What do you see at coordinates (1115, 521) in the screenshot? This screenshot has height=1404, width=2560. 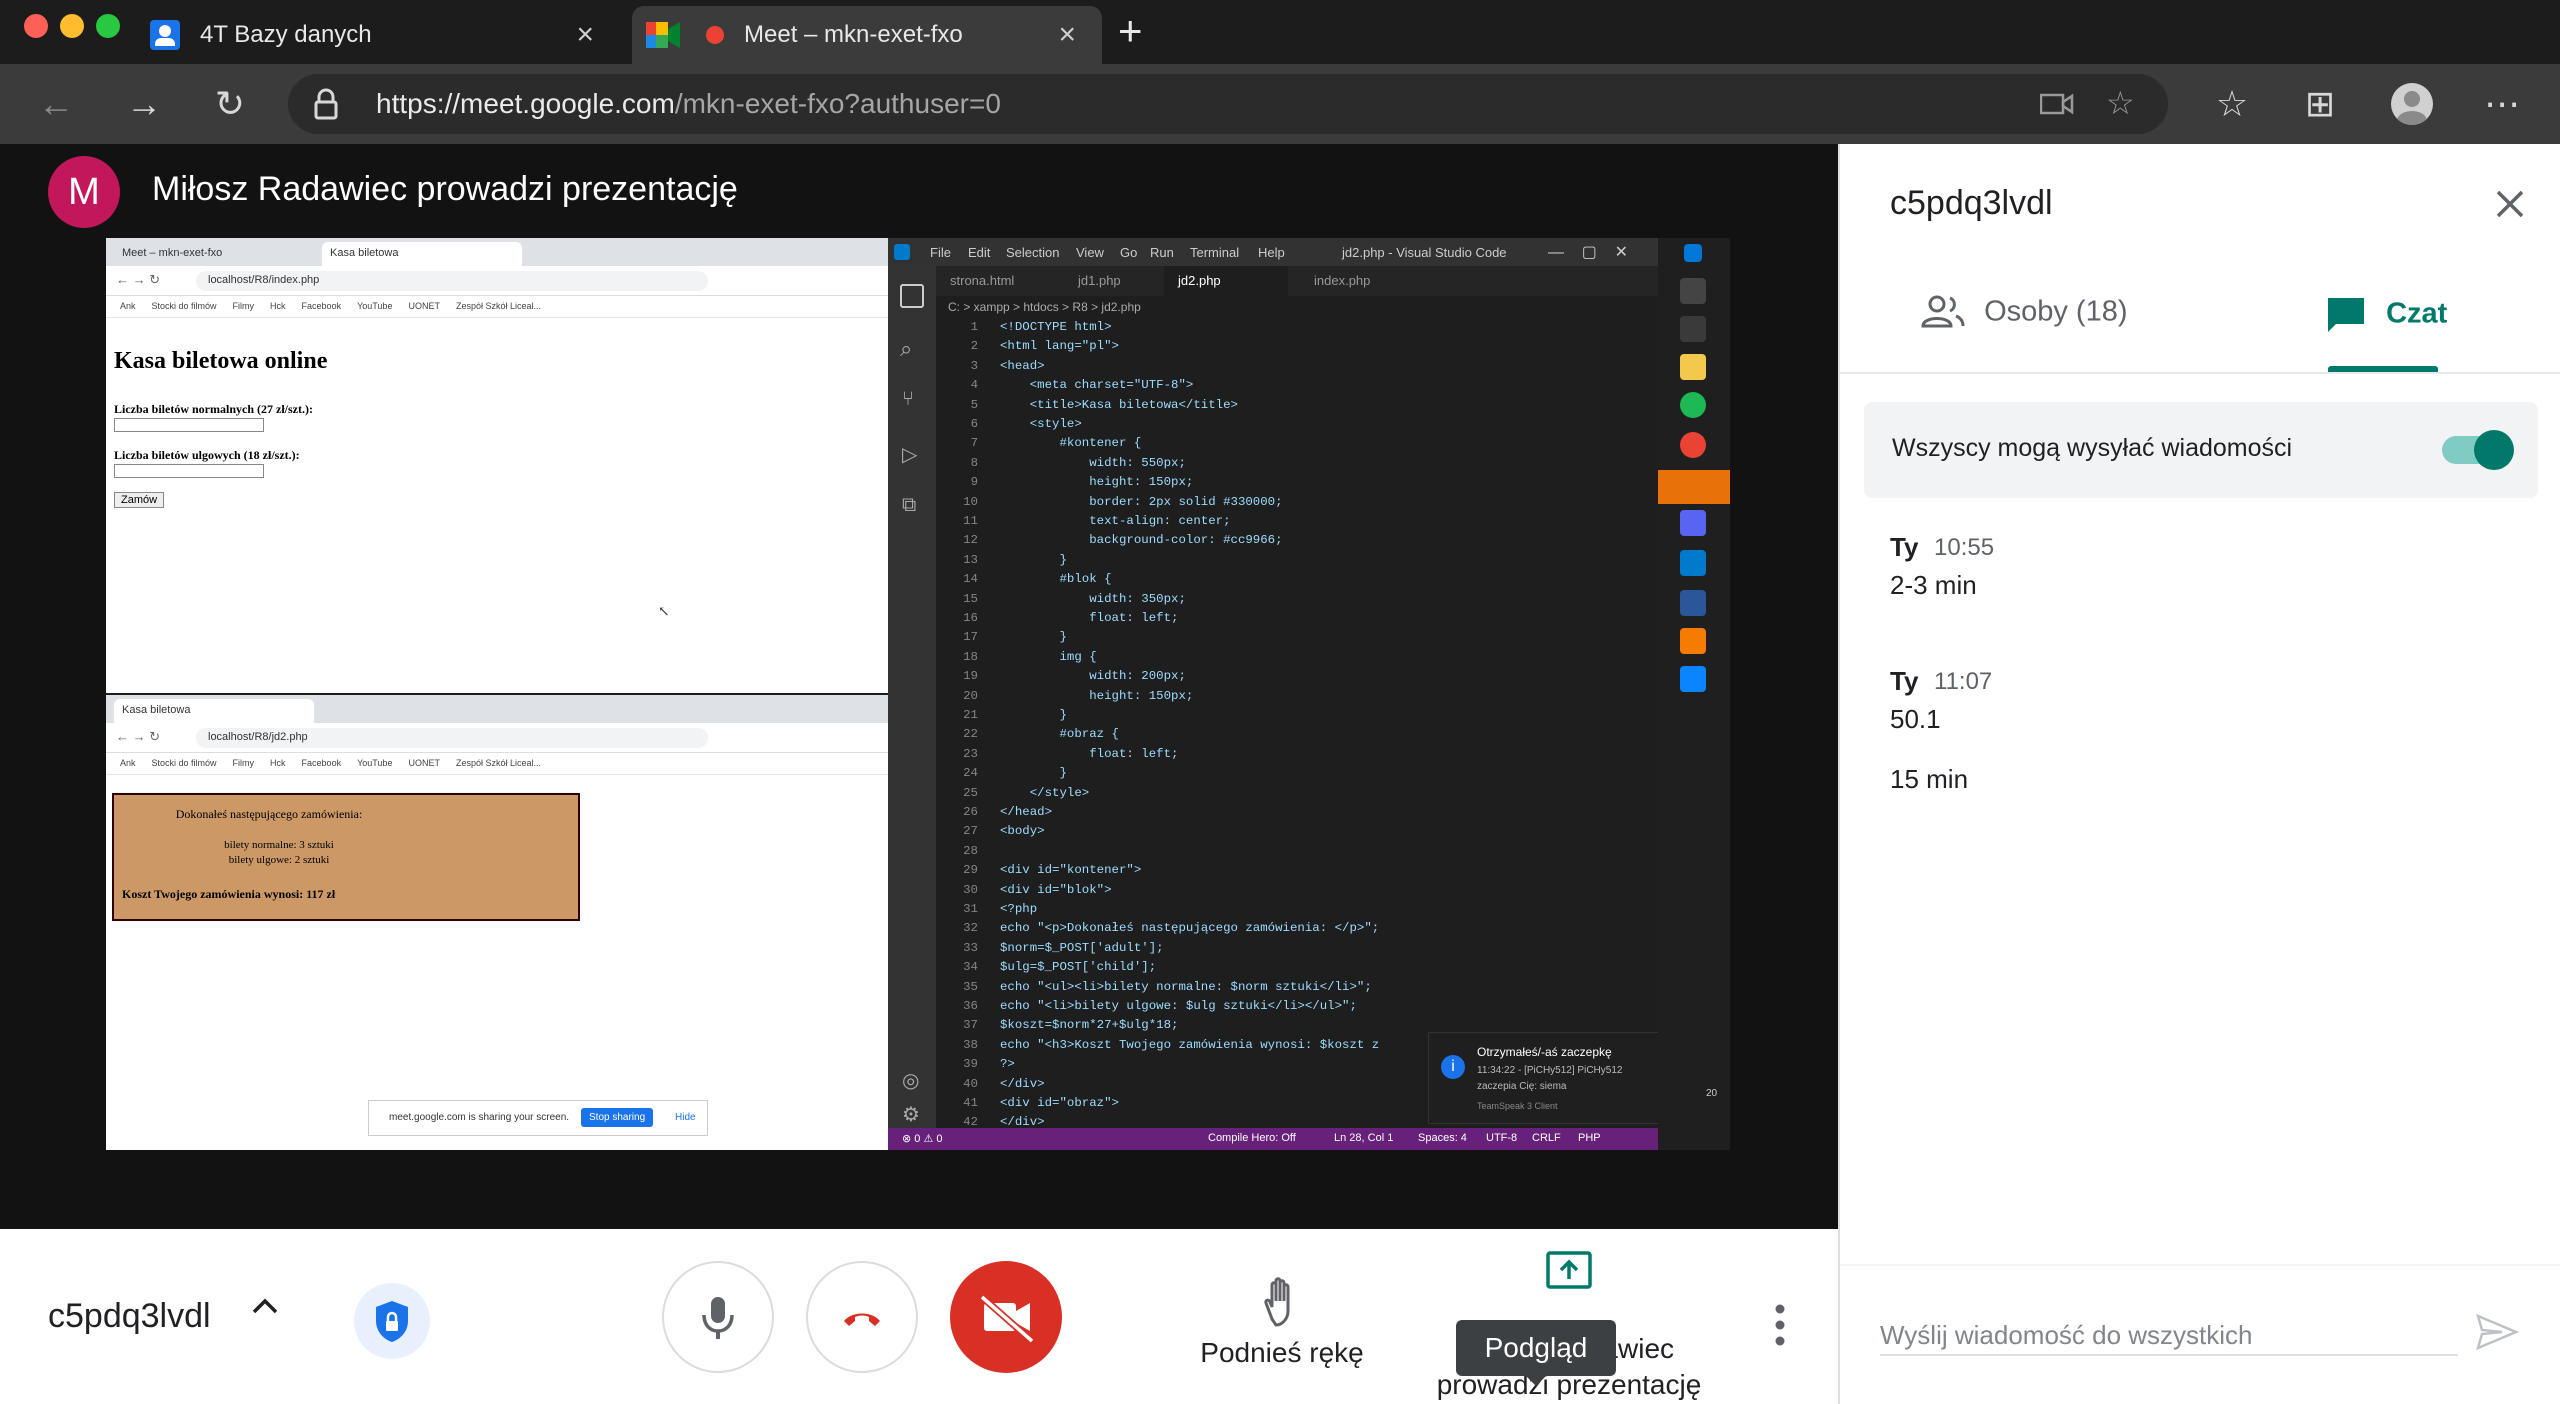 I see `code-text: text-align: center;` at bounding box center [1115, 521].